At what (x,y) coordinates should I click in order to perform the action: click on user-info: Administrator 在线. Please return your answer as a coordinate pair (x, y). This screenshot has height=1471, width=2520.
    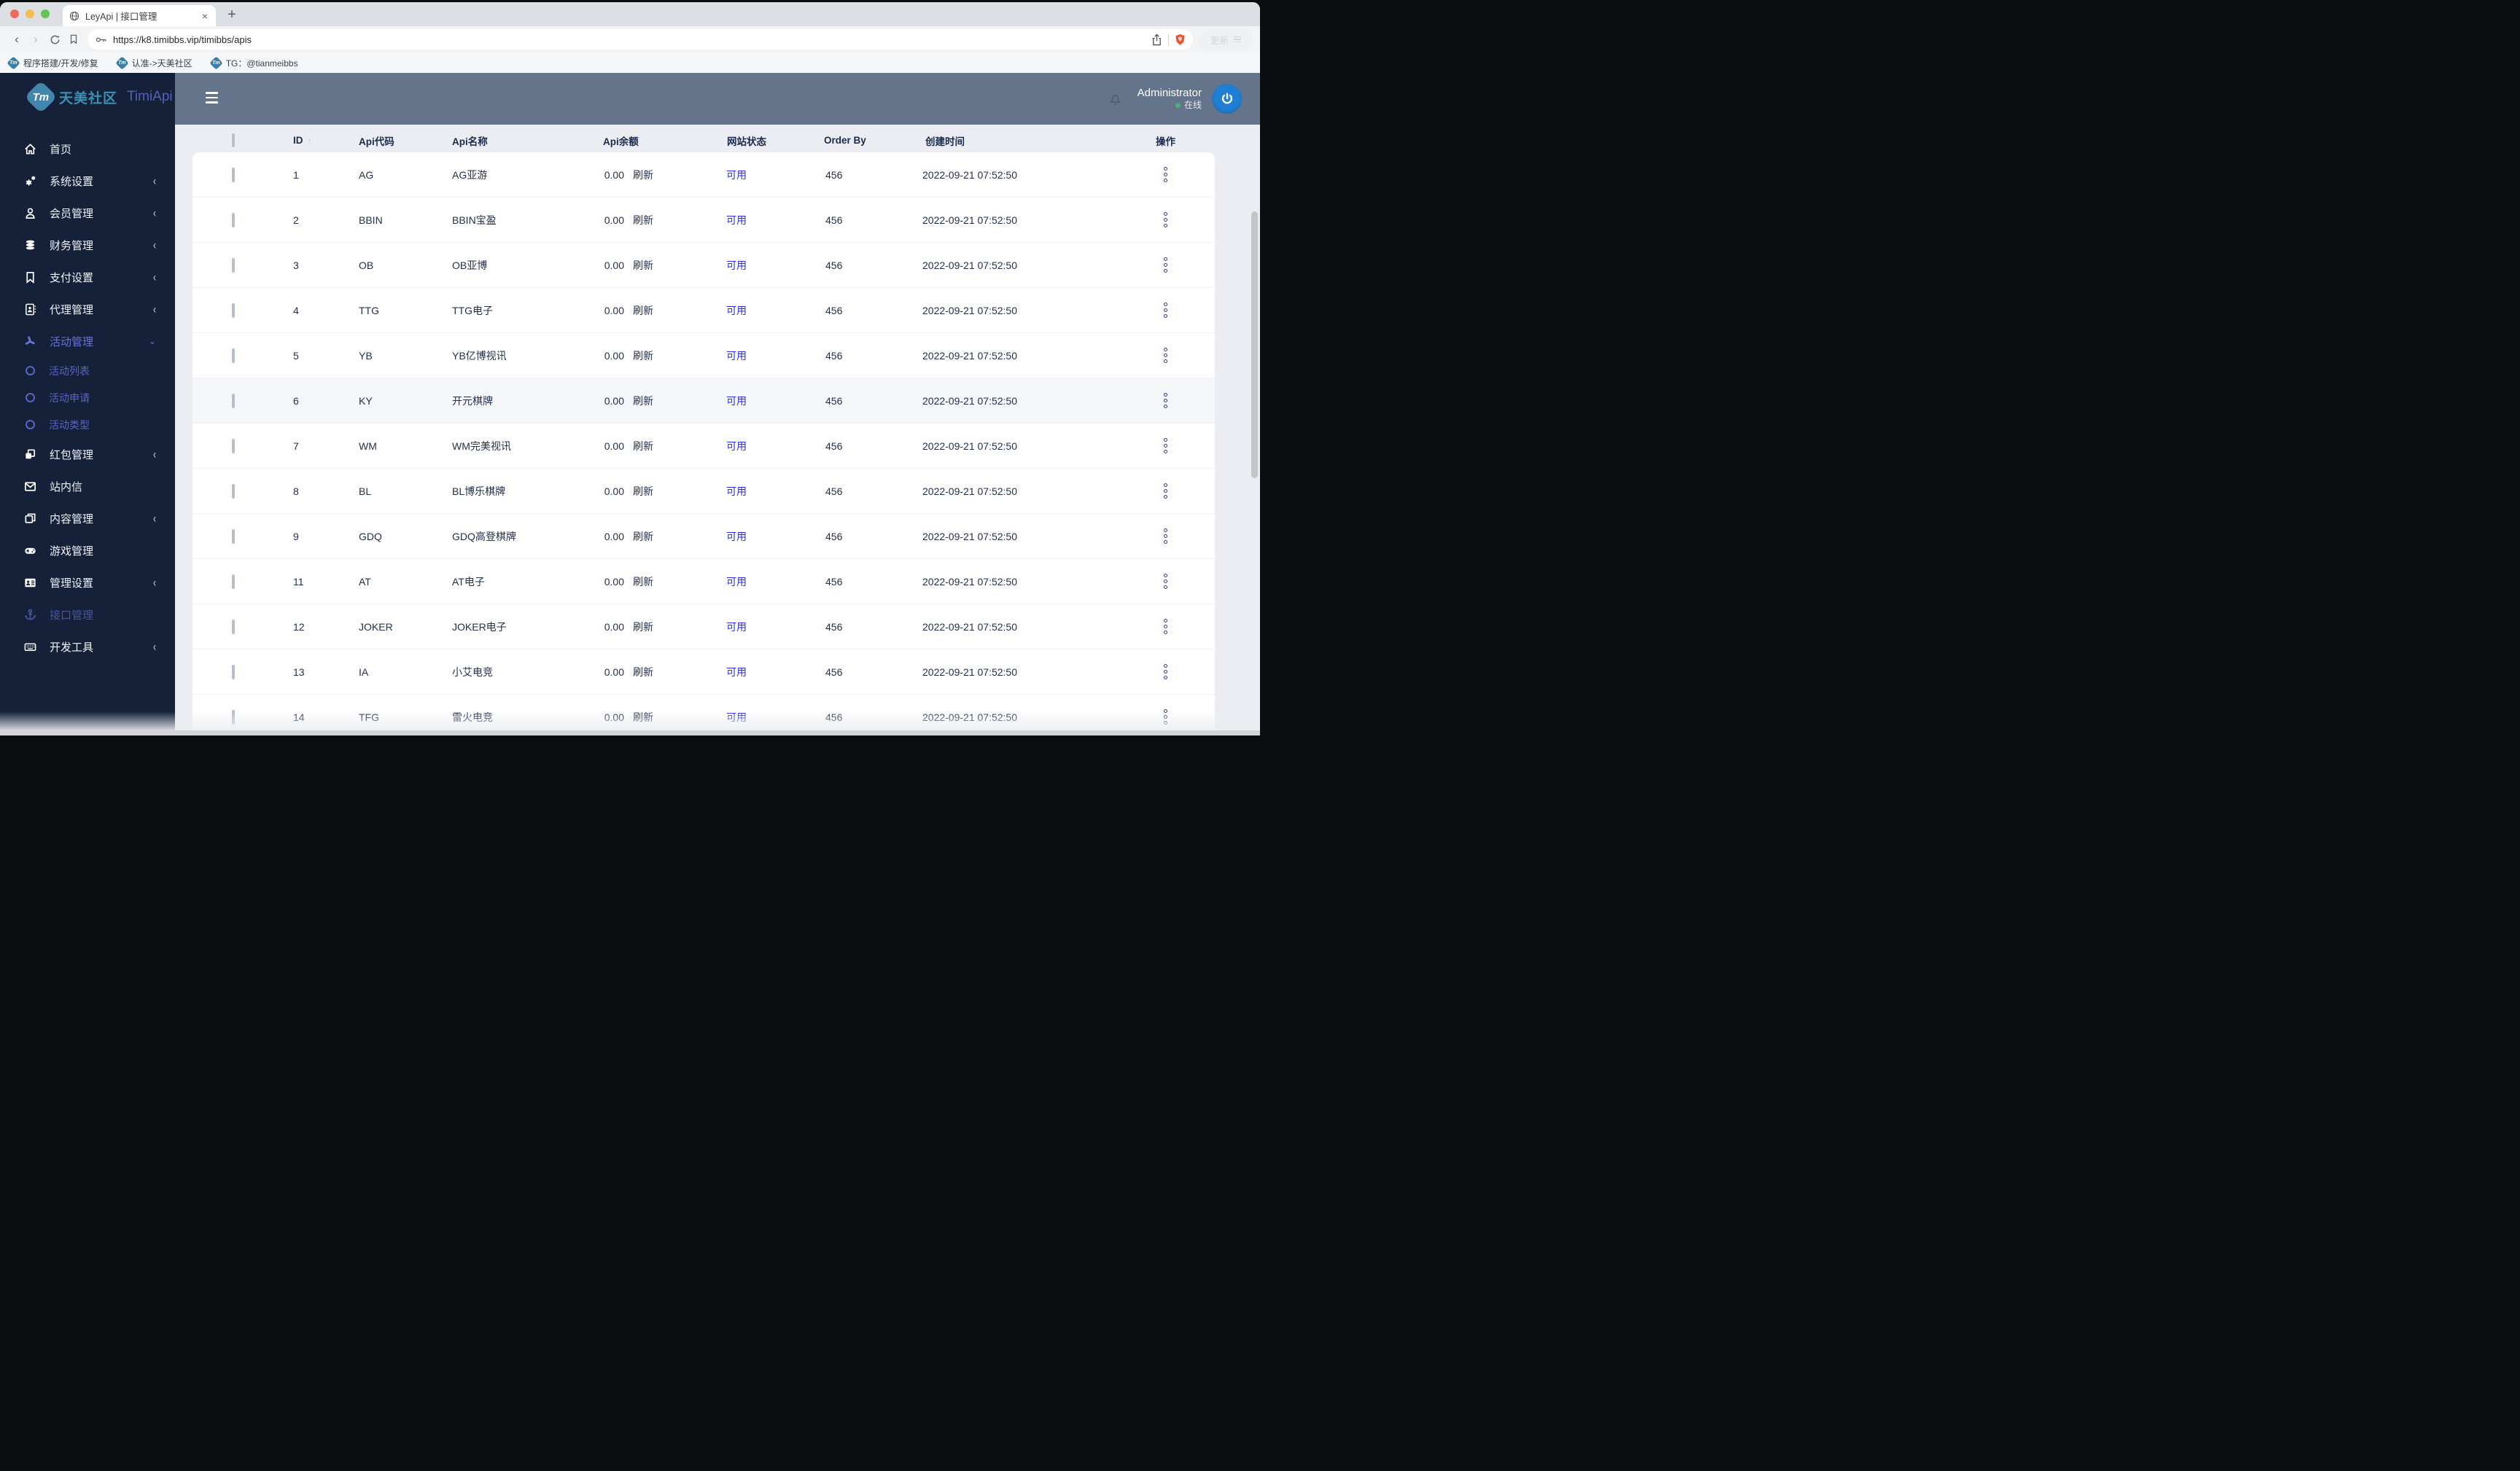
    Looking at the image, I should click on (1170, 99).